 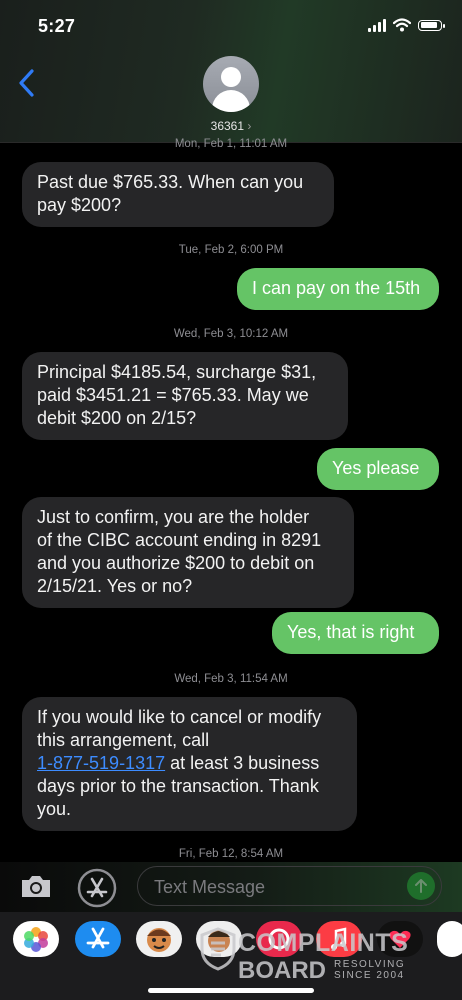 I want to click on status-time: 5:27, so click(x=57, y=26).